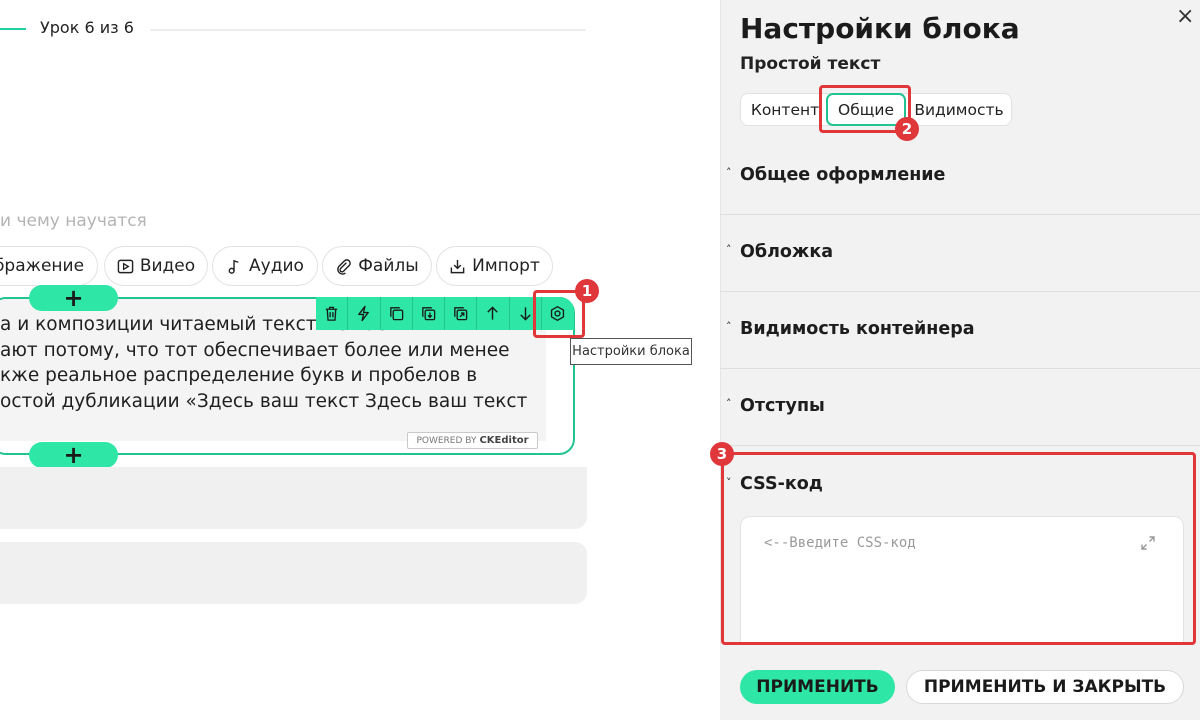  What do you see at coordinates (960, 176) in the screenshot?
I see `section-general-design: ˄ Общее оформление` at bounding box center [960, 176].